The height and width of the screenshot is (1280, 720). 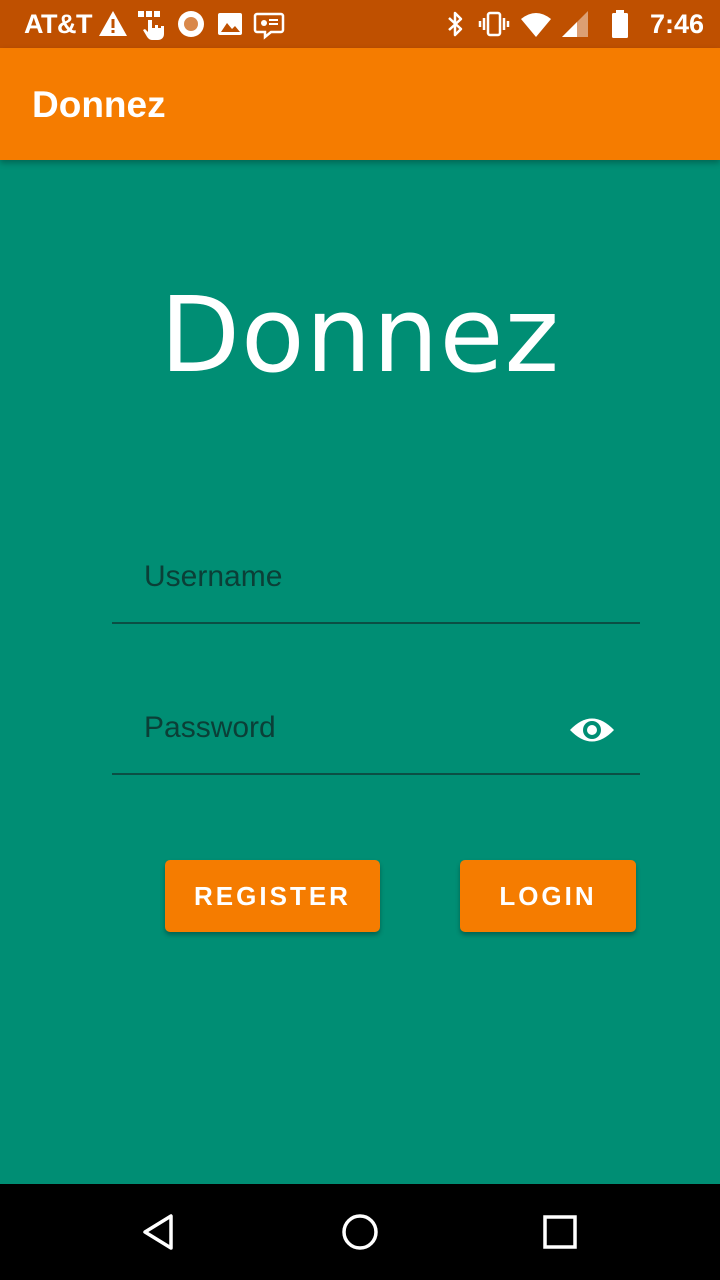 What do you see at coordinates (592, 730) in the screenshot?
I see `eye-icon` at bounding box center [592, 730].